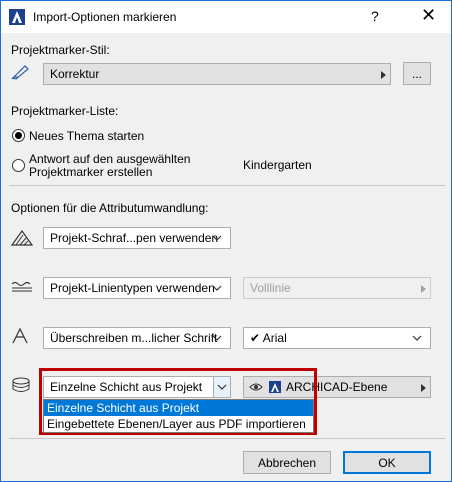 The width and height of the screenshot is (452, 482). Describe the element at coordinates (20, 72) in the screenshot. I see `marker-pen-icon` at that location.